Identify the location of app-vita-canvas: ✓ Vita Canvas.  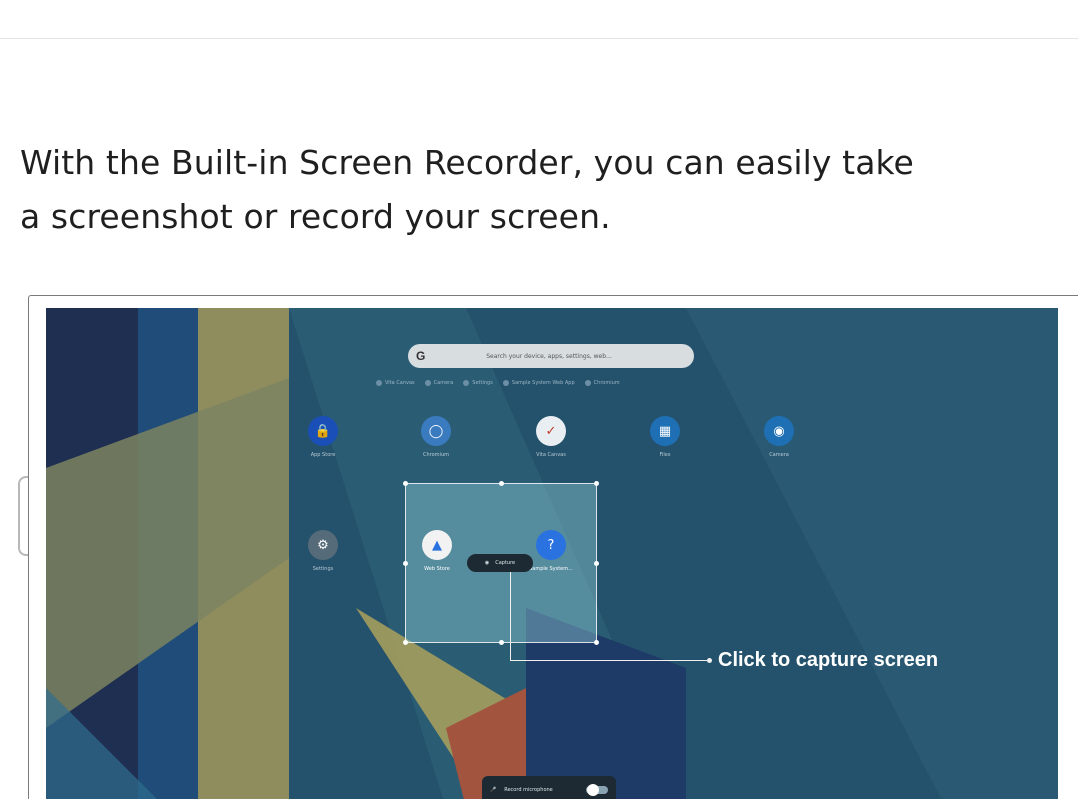
(551, 437).